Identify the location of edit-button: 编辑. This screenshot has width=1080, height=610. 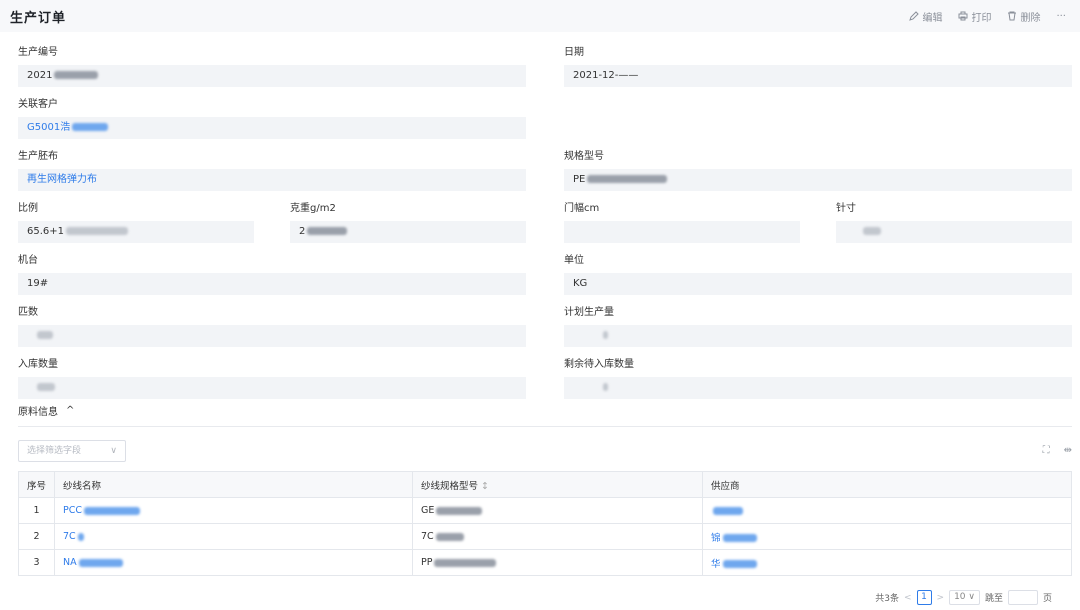
(925, 16).